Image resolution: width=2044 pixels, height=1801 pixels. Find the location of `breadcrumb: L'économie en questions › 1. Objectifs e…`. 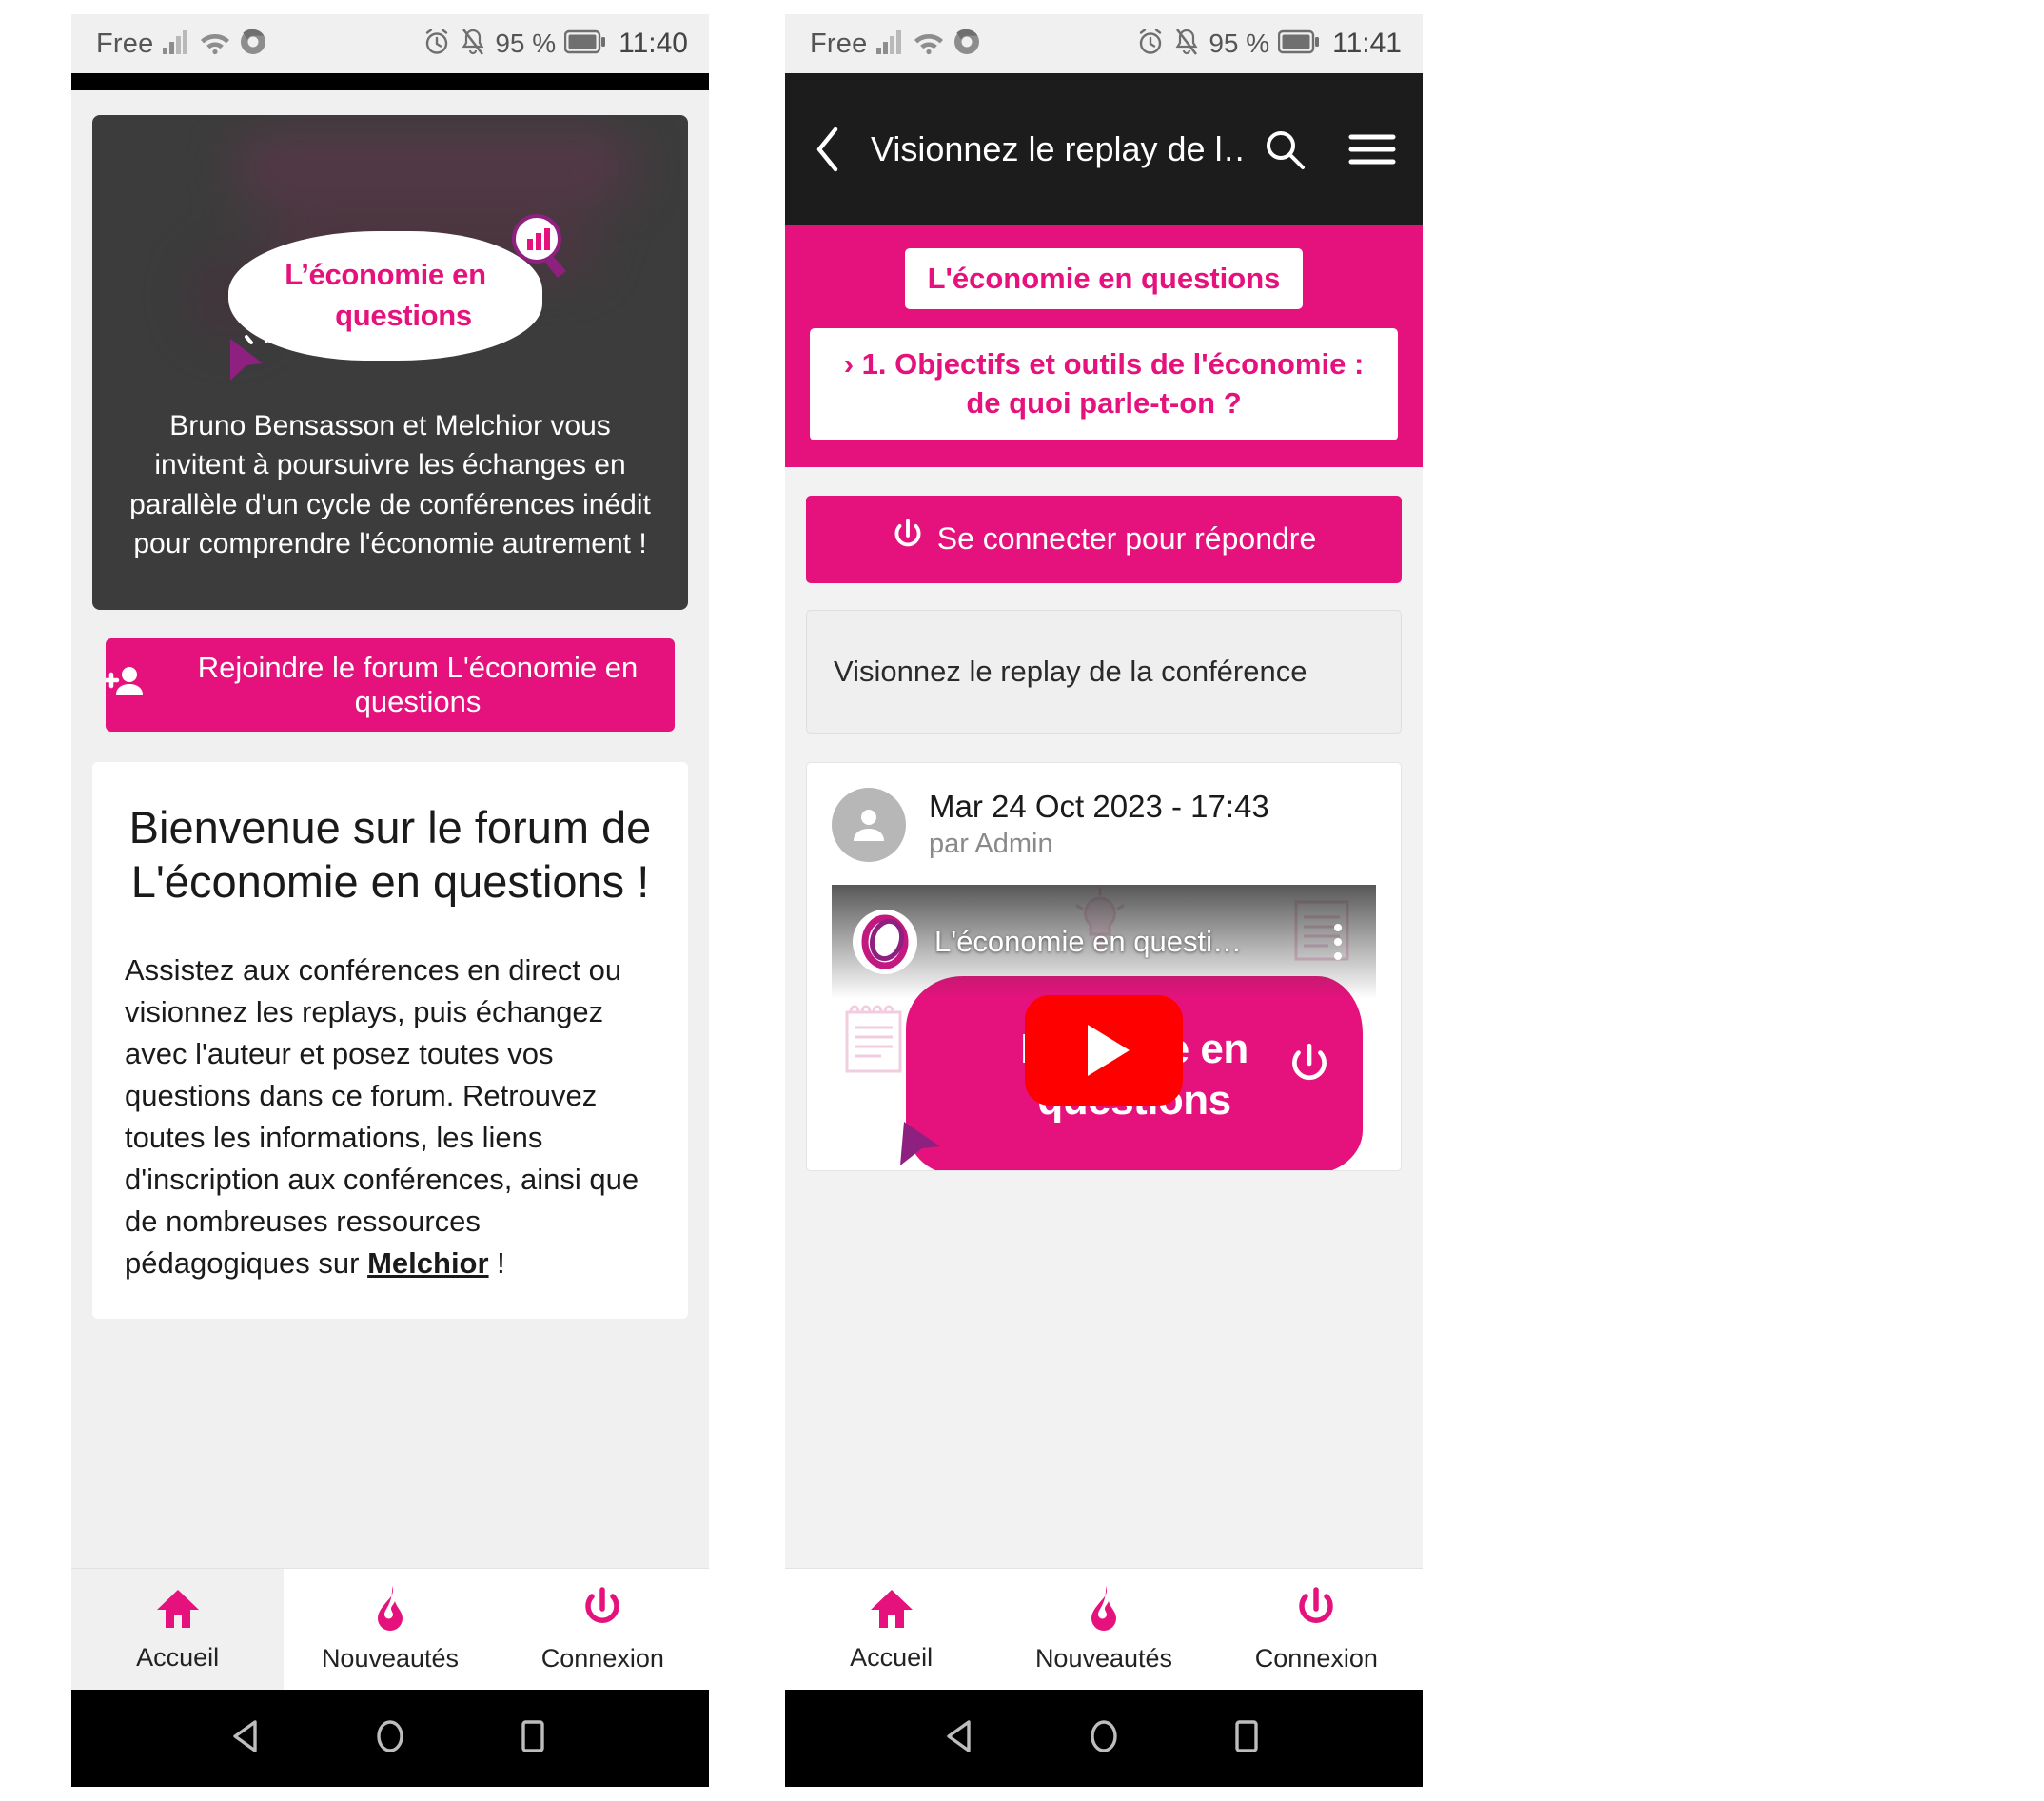

breadcrumb: L'économie en questions › 1. Objectifs e… is located at coordinates (1104, 346).